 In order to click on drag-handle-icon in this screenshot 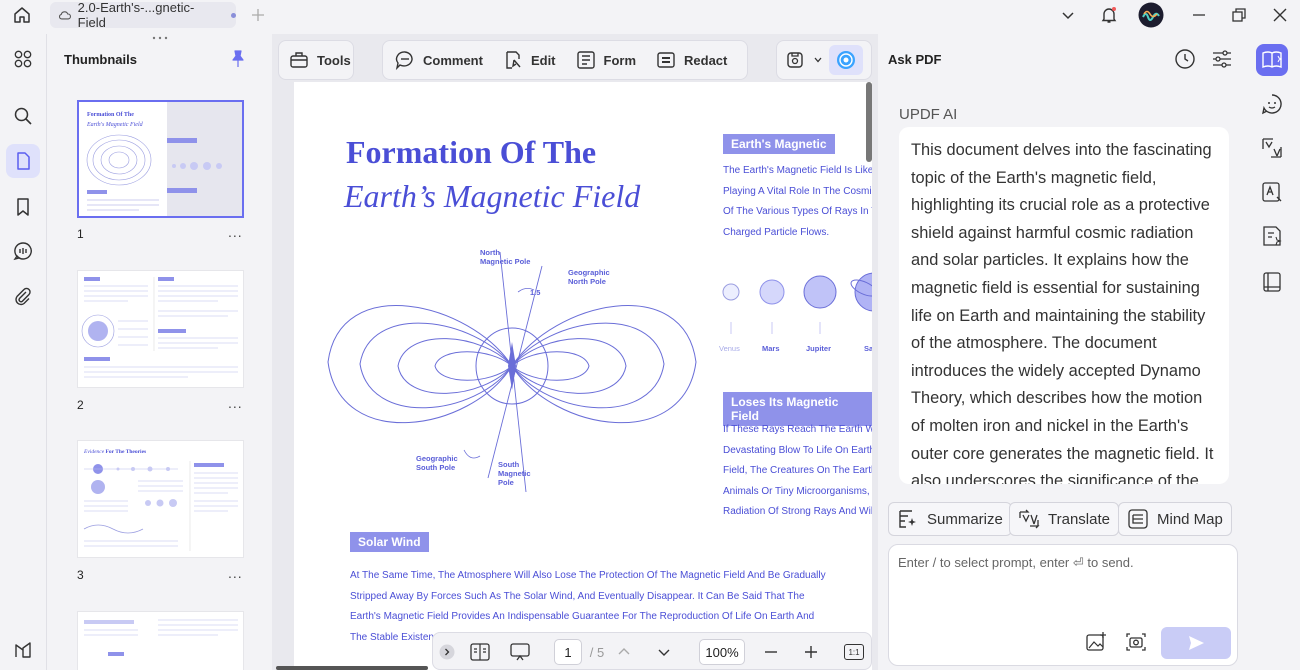, I will do `click(160, 38)`.